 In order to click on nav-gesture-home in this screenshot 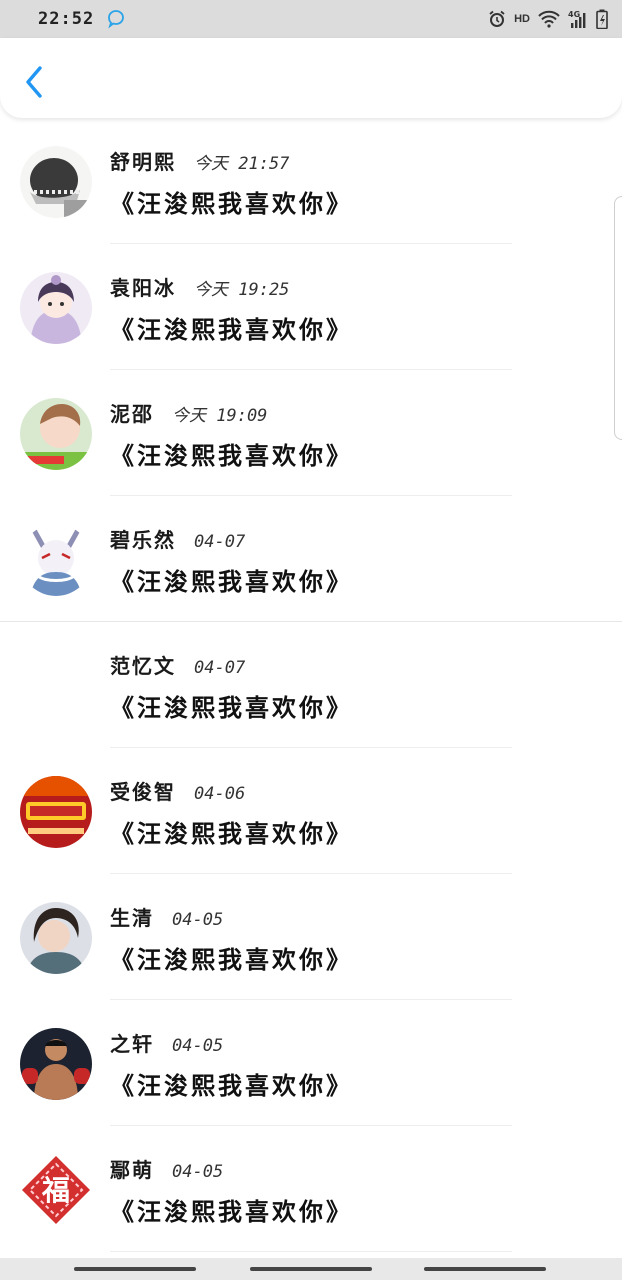, I will do `click(311, 1269)`.